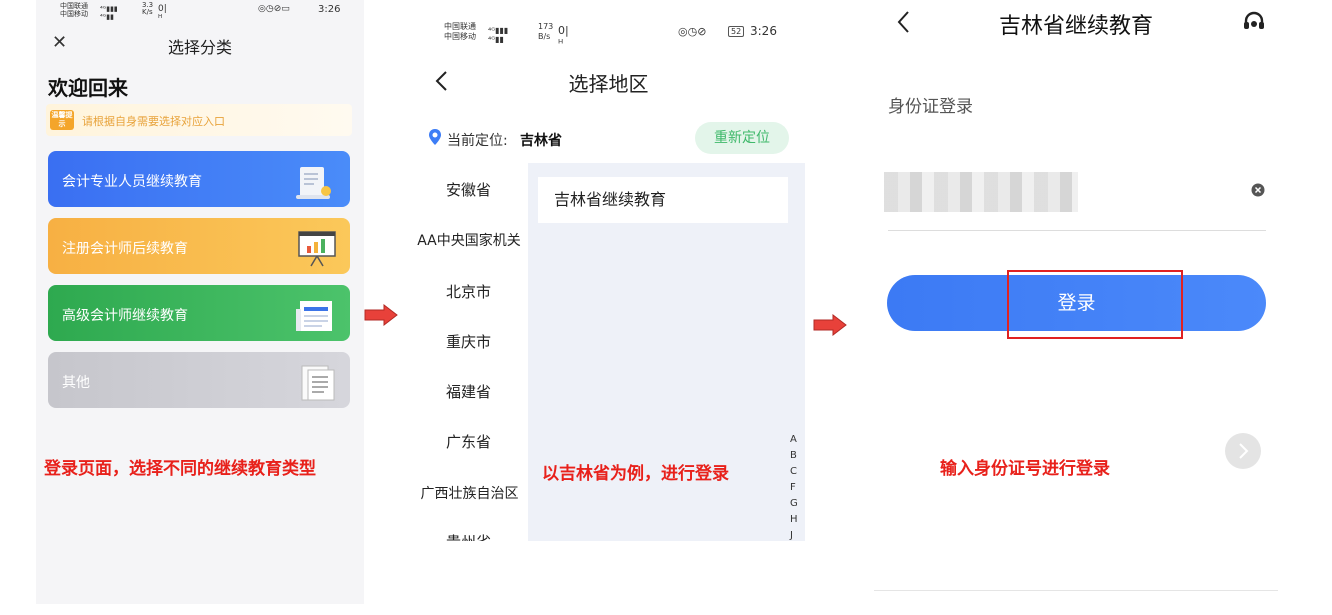 The width and height of the screenshot is (1332, 615). I want to click on alphabet-letter: C, so click(793, 471).